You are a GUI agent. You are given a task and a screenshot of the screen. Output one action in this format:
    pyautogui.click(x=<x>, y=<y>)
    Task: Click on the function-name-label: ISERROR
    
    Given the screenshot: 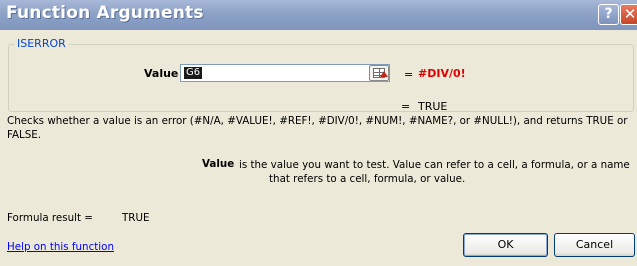 What is the action you would take?
    pyautogui.click(x=41, y=43)
    